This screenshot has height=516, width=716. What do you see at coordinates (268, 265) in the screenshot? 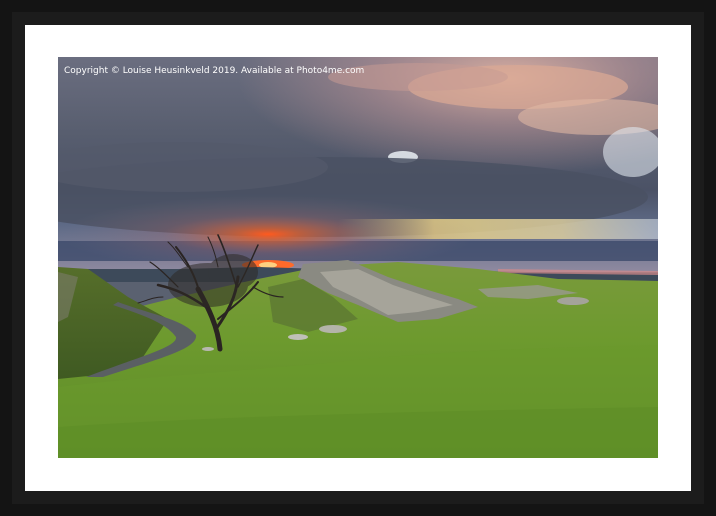
I see `sun-core` at bounding box center [268, 265].